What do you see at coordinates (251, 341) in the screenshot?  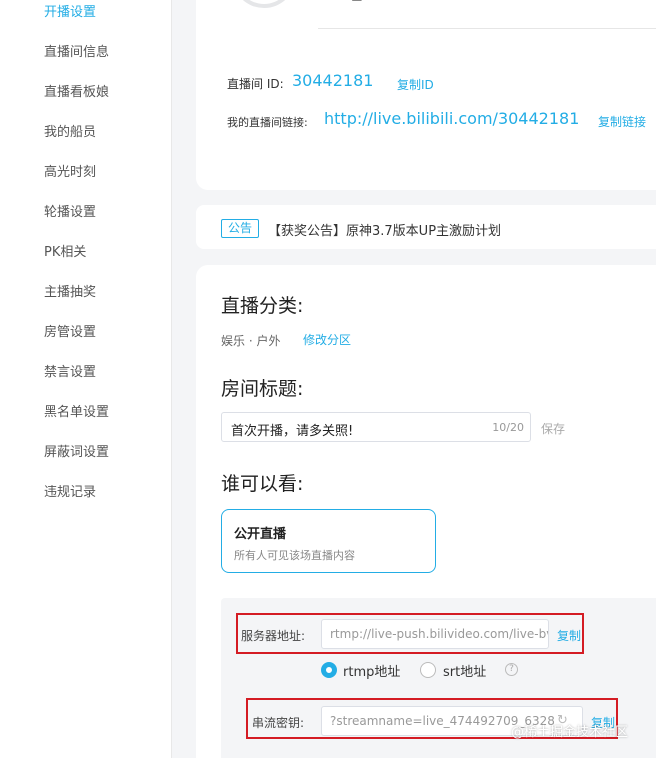 I see `category-value: 娱乐 · 户外` at bounding box center [251, 341].